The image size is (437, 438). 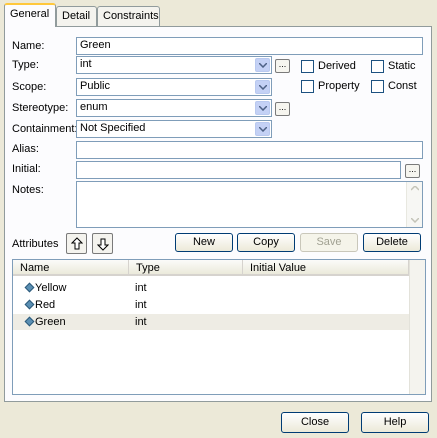 I want to click on move-up-button, so click(x=76, y=243).